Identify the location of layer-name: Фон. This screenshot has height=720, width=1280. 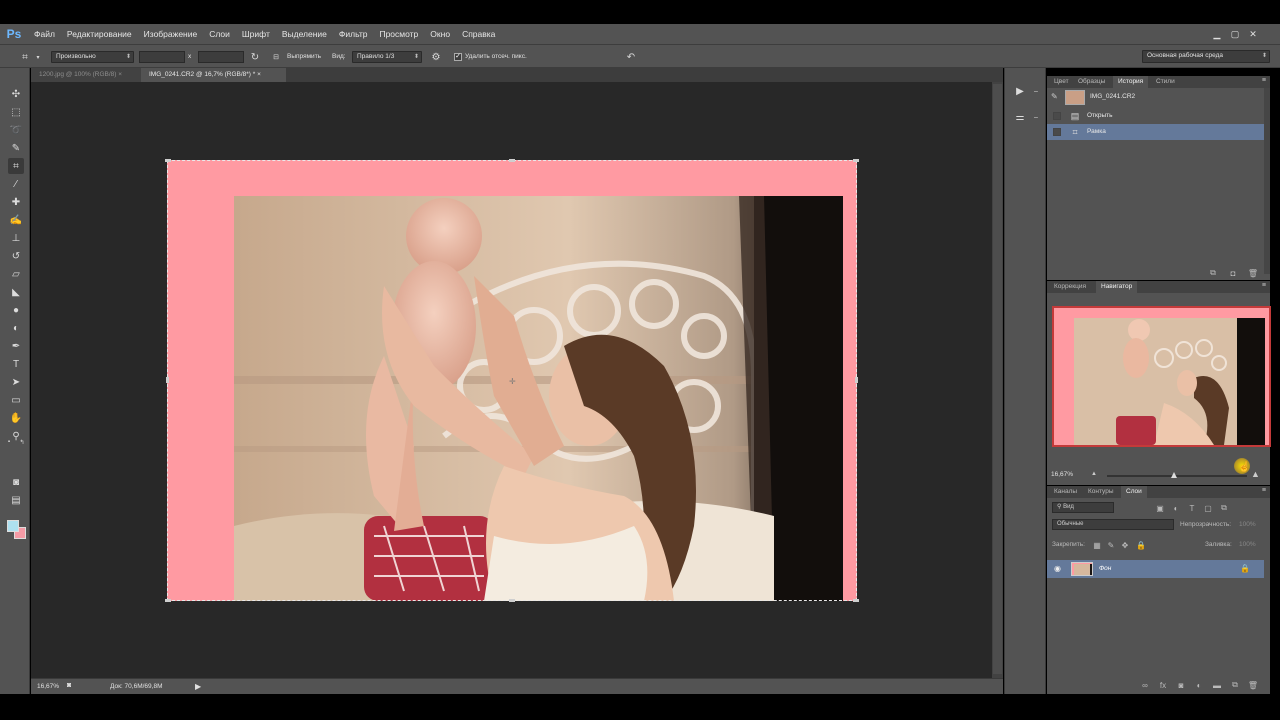
(1105, 568).